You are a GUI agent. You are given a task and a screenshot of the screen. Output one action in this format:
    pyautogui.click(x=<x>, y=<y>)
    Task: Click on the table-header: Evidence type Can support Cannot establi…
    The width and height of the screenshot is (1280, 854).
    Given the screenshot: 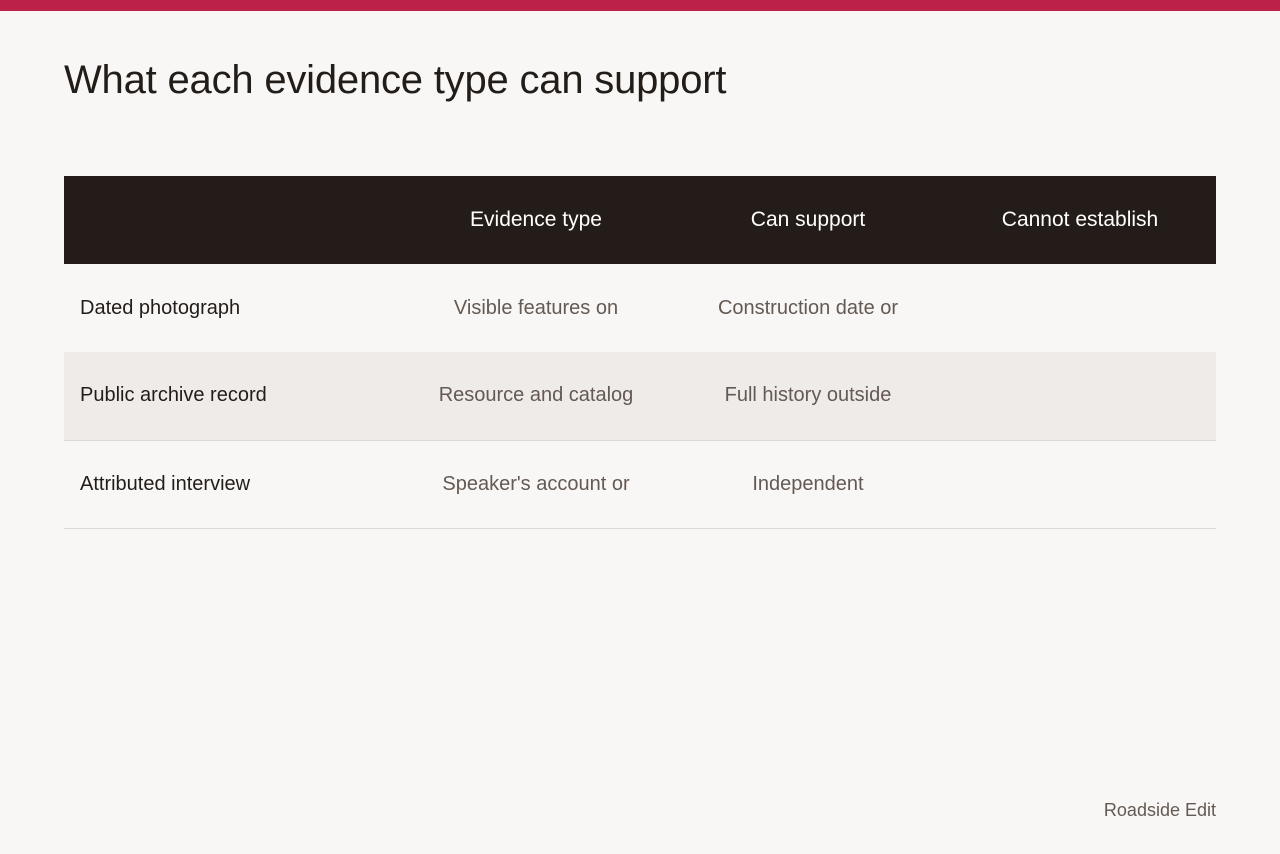 What is the action you would take?
    pyautogui.click(x=640, y=220)
    